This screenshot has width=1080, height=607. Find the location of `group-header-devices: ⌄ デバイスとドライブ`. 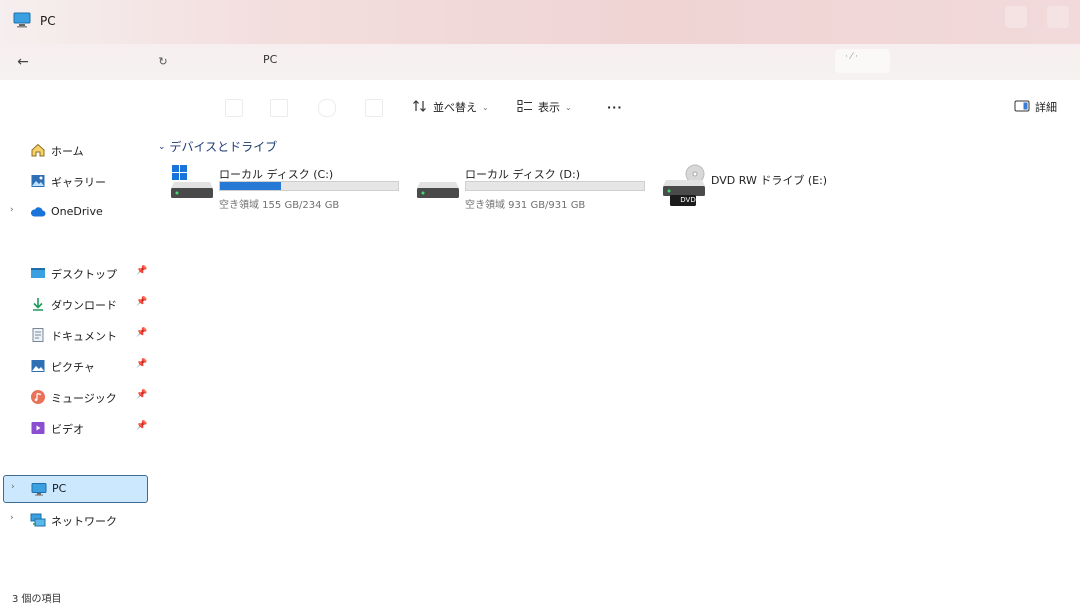

group-header-devices: ⌄ デバイスとドライブ is located at coordinates (217, 146).